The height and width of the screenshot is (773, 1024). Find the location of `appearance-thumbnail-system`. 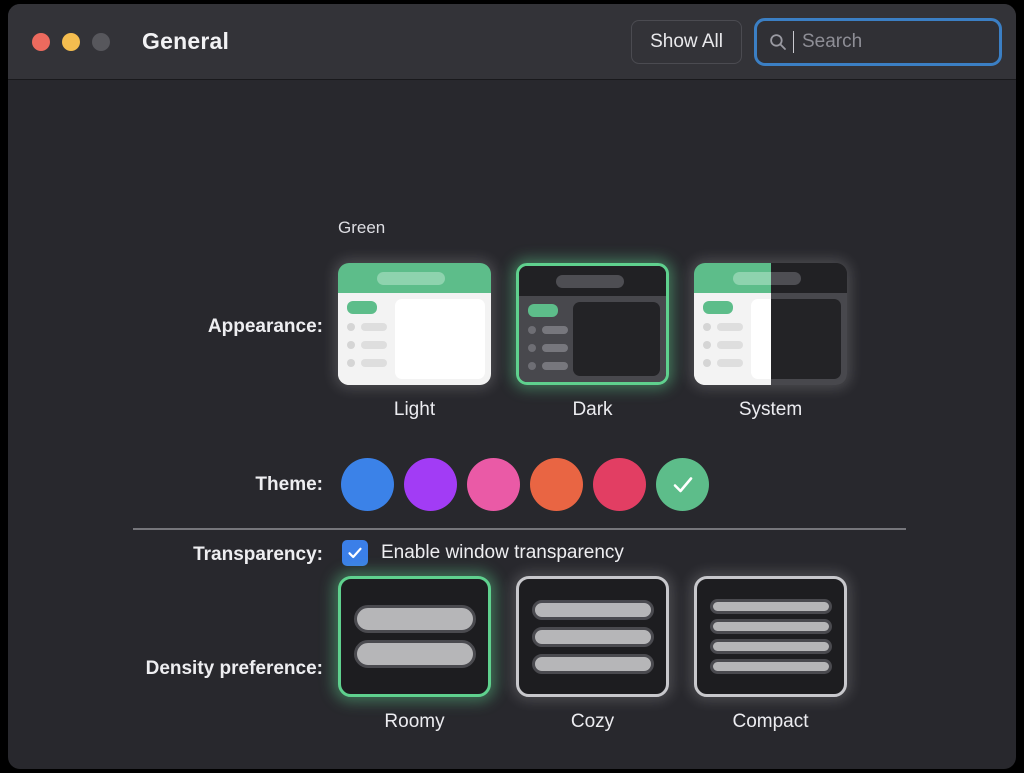

appearance-thumbnail-system is located at coordinates (770, 324).